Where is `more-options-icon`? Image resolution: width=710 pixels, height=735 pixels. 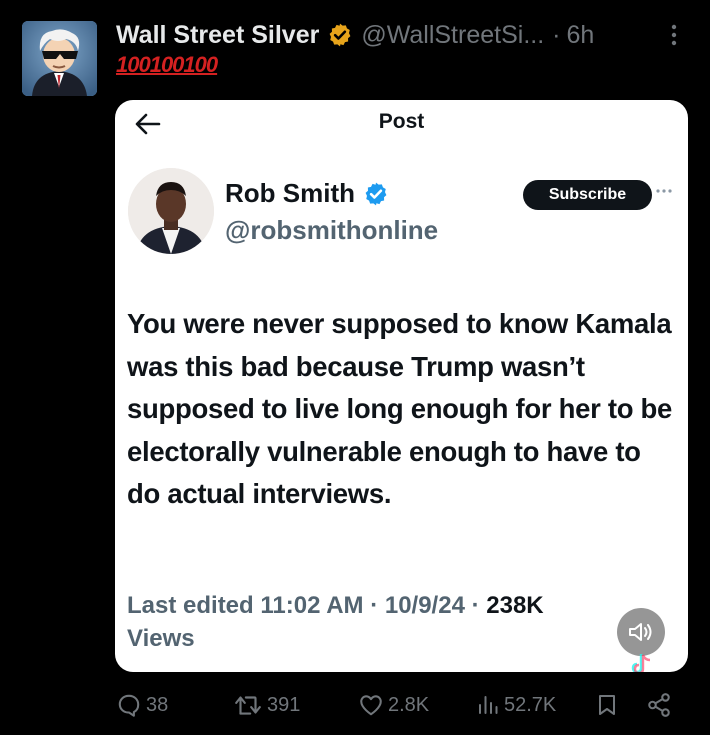 more-options-icon is located at coordinates (674, 35).